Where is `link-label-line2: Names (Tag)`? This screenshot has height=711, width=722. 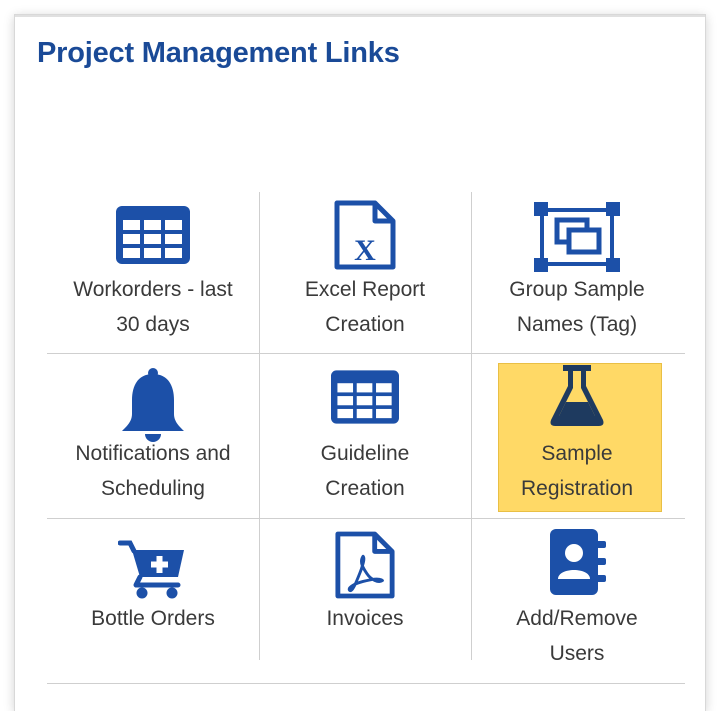 link-label-line2: Names (Tag) is located at coordinates (577, 324).